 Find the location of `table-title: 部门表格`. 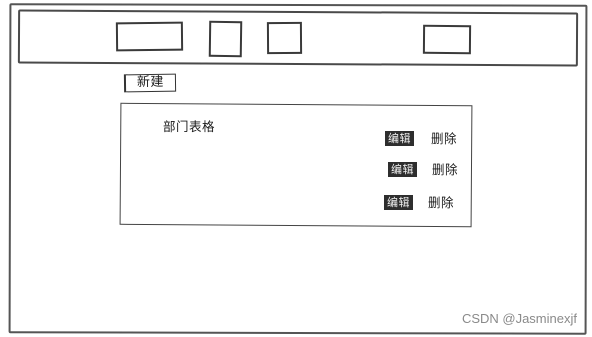

table-title: 部门表格 is located at coordinates (189, 126).